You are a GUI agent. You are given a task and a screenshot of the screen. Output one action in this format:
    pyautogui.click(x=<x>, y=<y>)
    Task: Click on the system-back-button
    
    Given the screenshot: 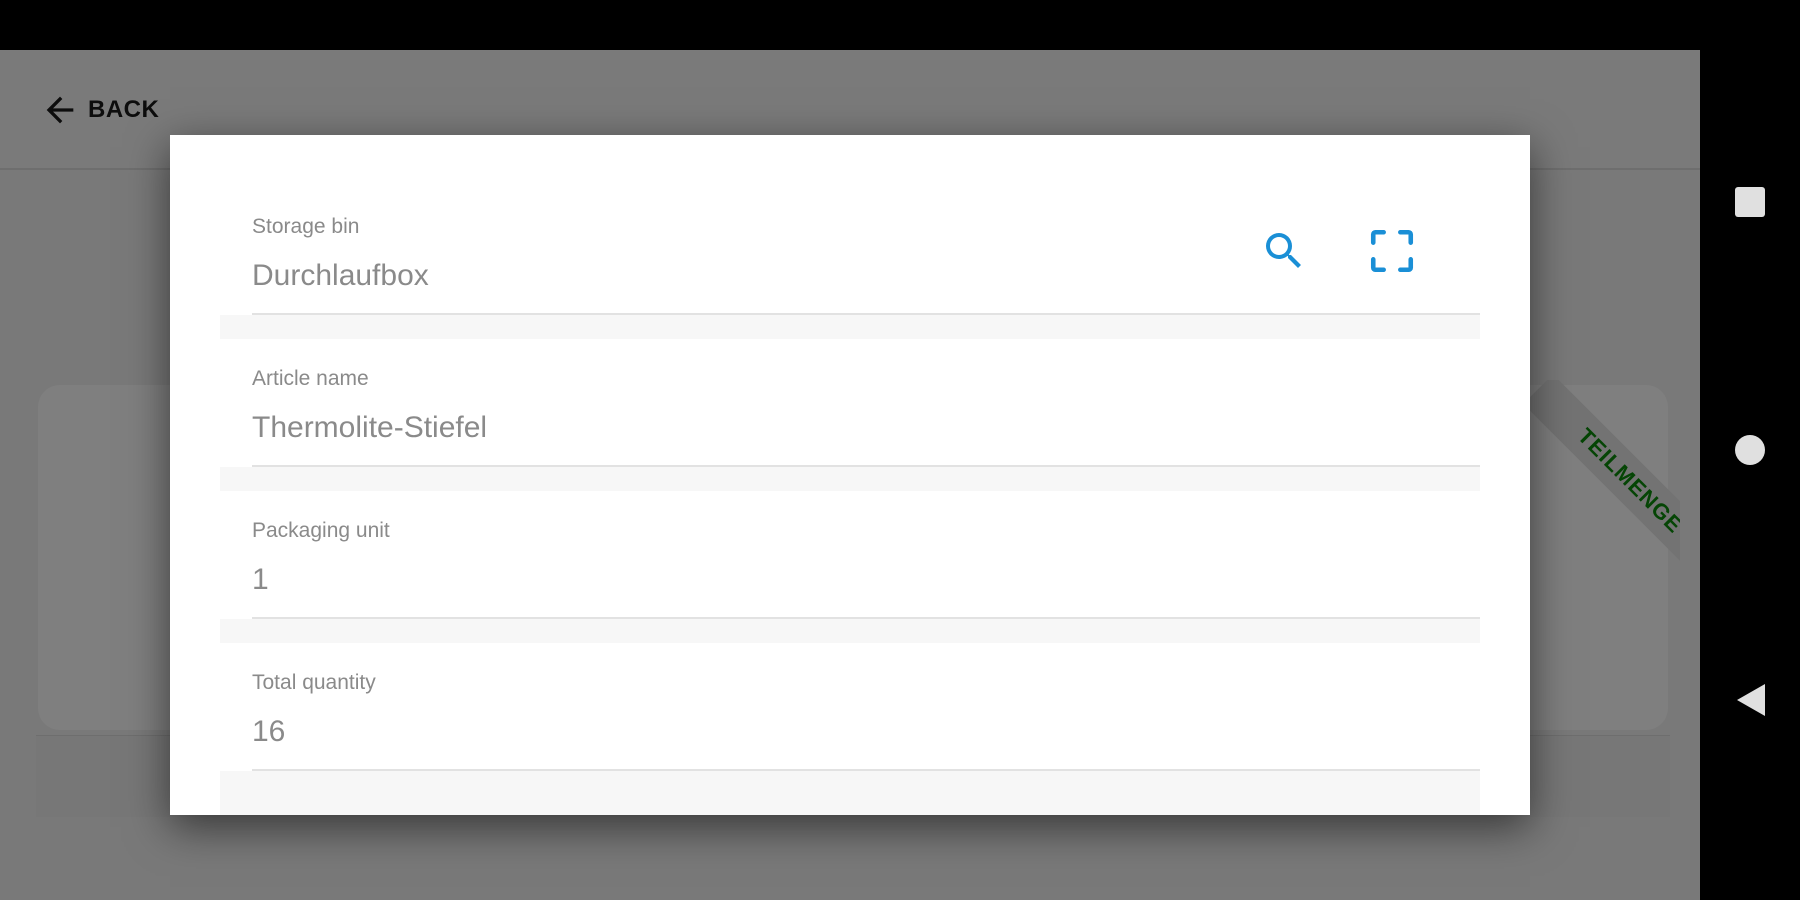 What is the action you would take?
    pyautogui.click(x=1750, y=700)
    